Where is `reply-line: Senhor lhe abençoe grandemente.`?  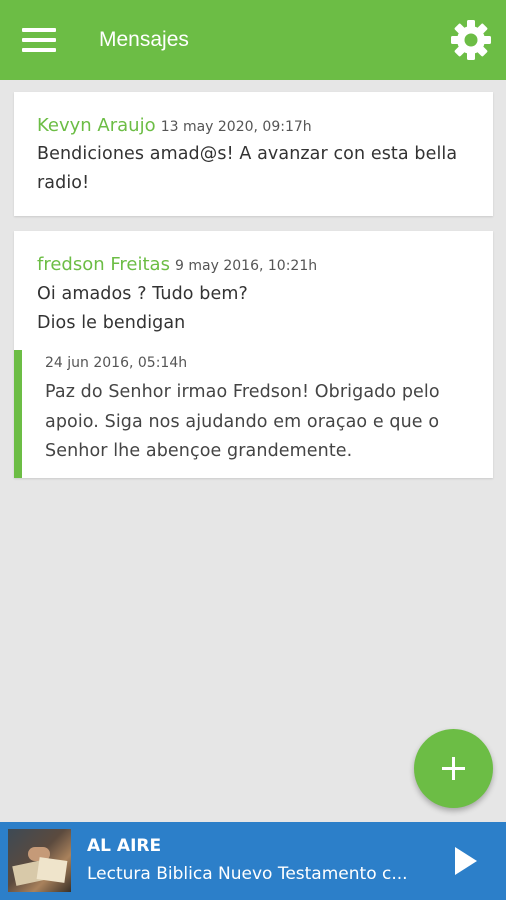
reply-line: Senhor lhe abençoe grandemente. is located at coordinates (199, 451).